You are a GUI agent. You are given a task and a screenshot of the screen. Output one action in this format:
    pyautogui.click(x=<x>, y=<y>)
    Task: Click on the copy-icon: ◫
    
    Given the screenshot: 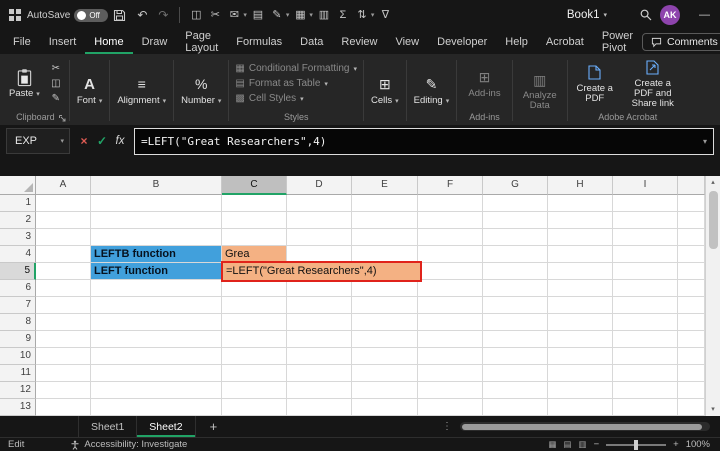 What is the action you would take?
    pyautogui.click(x=56, y=84)
    